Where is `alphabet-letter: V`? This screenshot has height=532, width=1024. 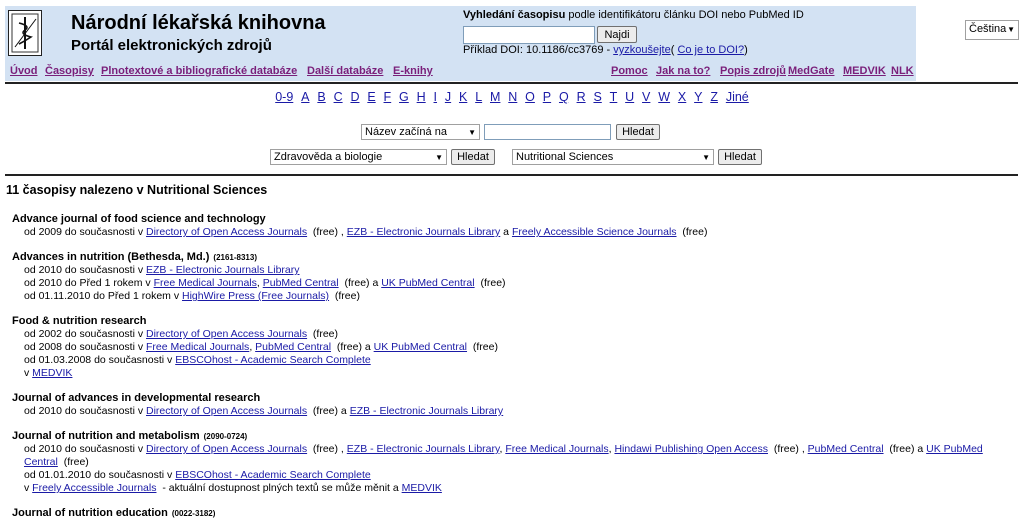 alphabet-letter: V is located at coordinates (646, 97).